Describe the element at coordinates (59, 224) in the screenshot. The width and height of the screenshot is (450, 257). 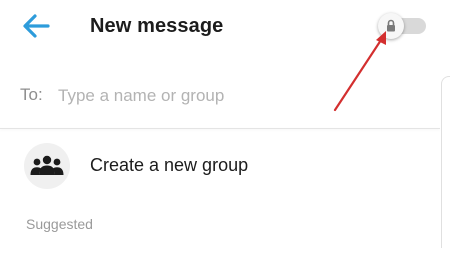
I see `suggested-section-heading: Suggested` at that location.